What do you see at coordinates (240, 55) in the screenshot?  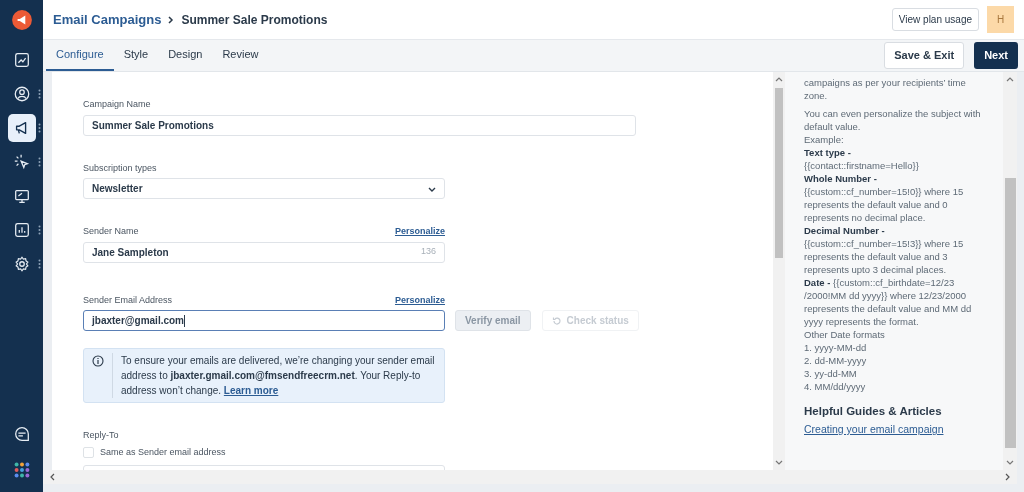 I see `tab: Review` at bounding box center [240, 55].